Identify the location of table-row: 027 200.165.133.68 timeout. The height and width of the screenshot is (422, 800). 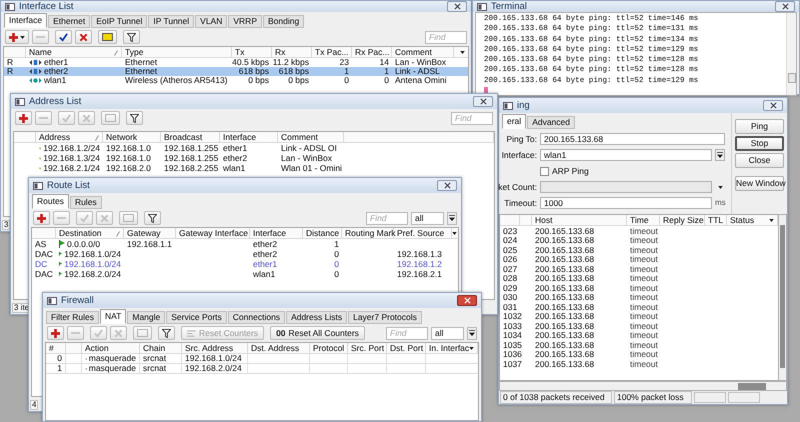
(639, 269).